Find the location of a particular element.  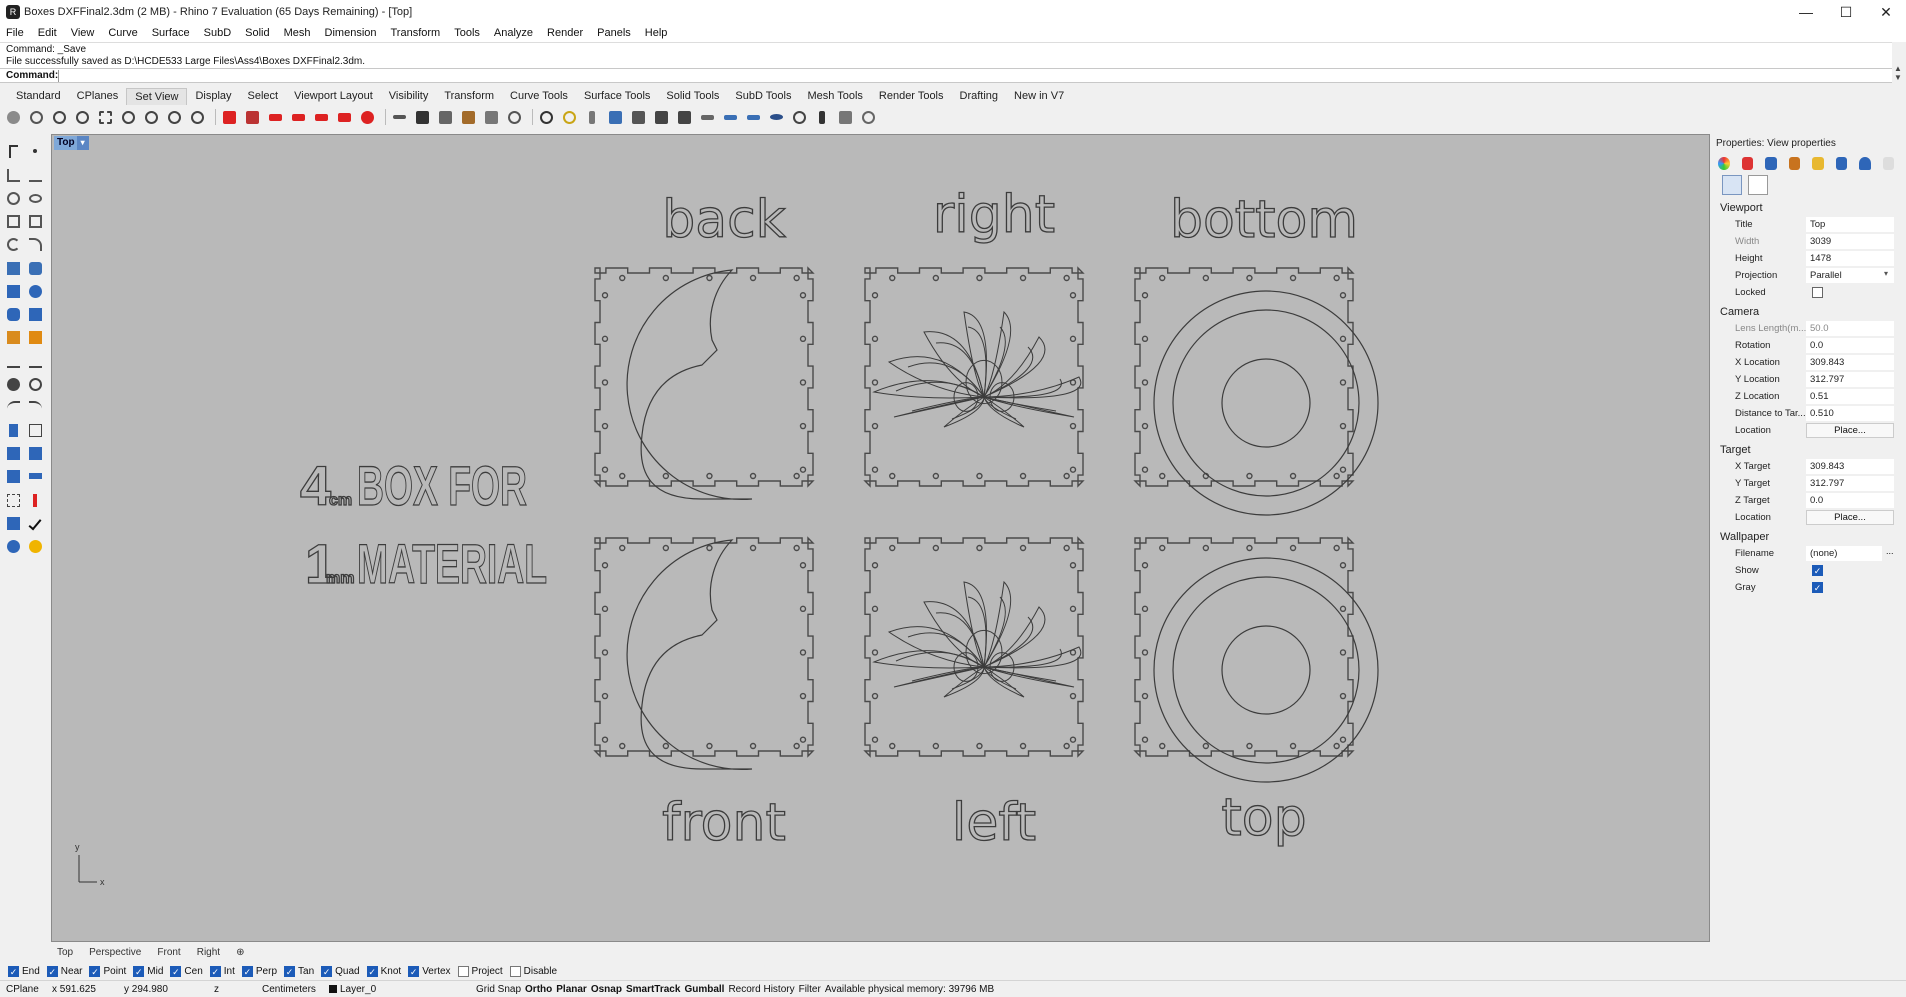

tab-display: Display is located at coordinates (213, 96).